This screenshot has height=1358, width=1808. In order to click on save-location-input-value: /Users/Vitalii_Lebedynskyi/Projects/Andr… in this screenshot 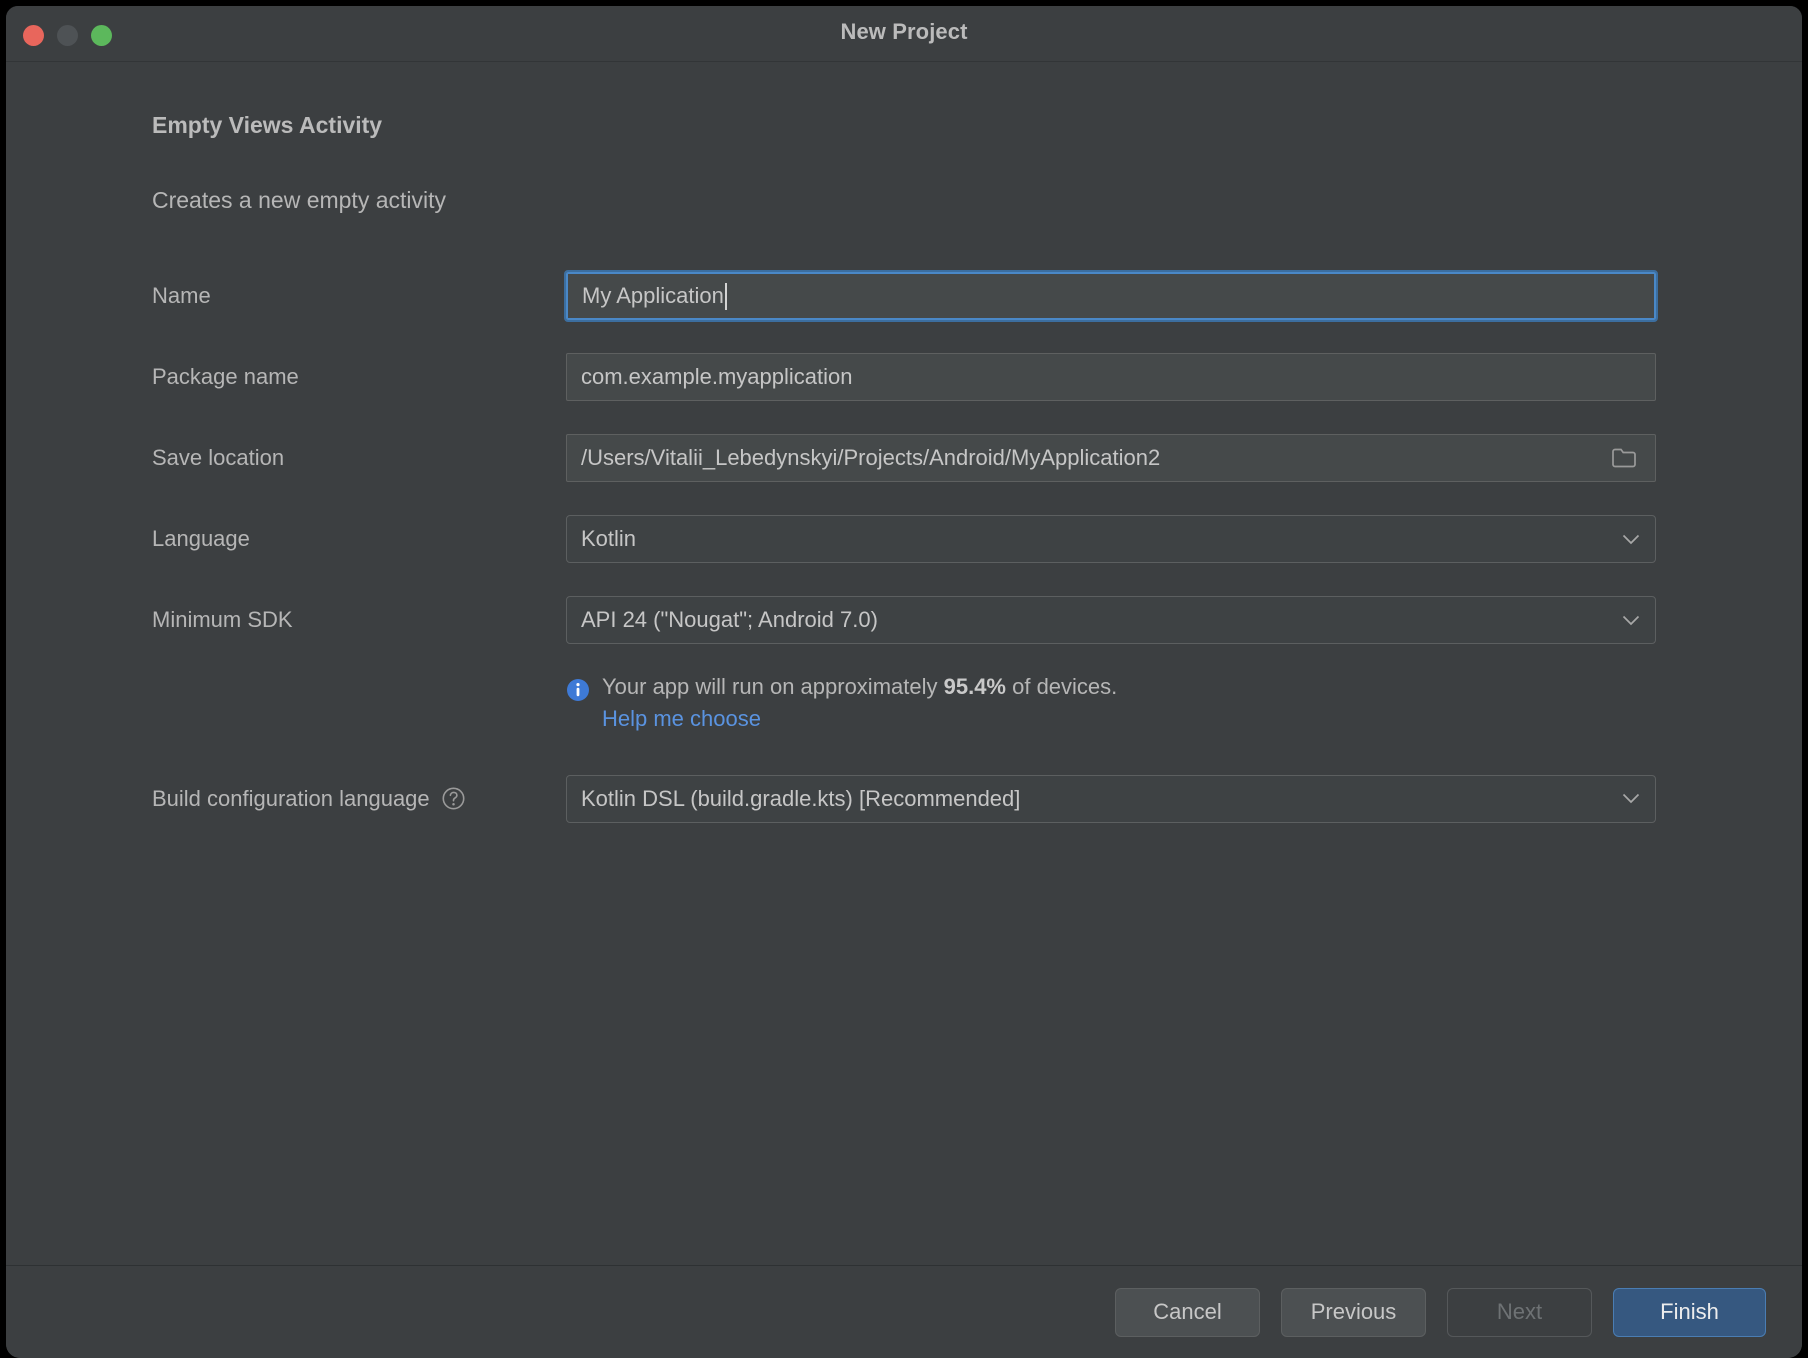, I will do `click(871, 457)`.